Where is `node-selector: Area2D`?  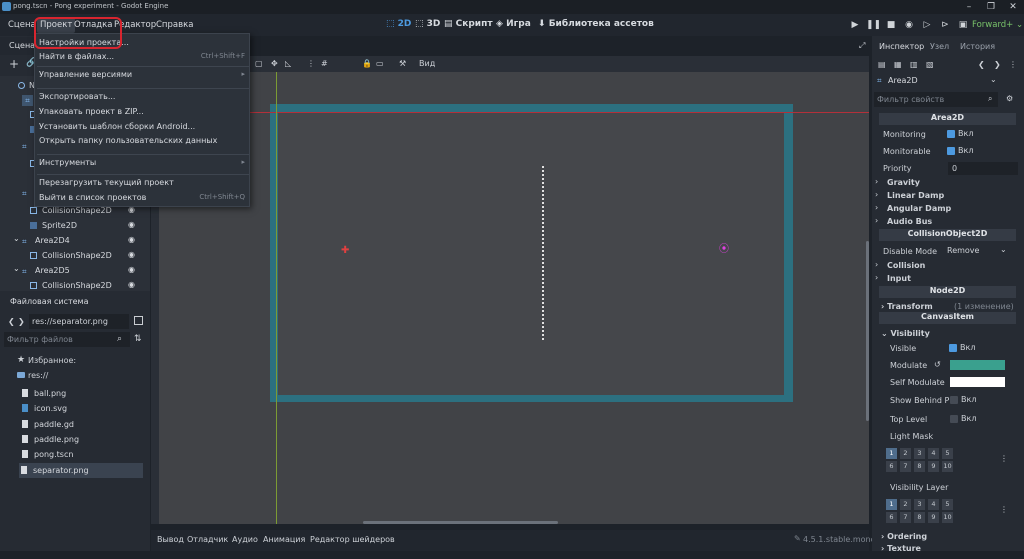
node-selector: Area2D is located at coordinates (903, 80).